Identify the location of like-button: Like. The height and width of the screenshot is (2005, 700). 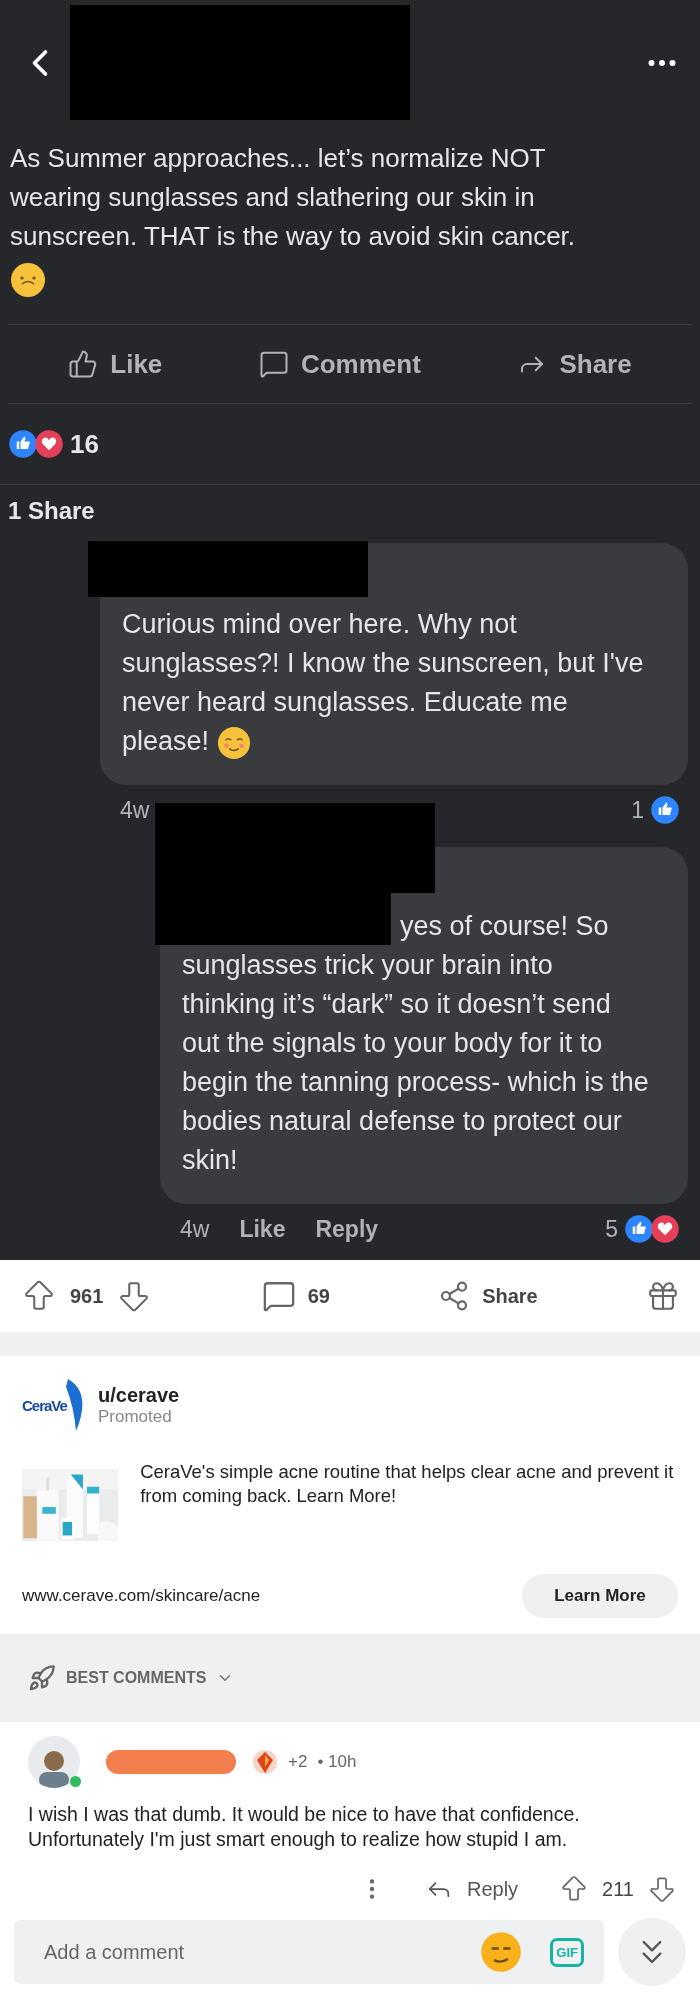
(115, 364).